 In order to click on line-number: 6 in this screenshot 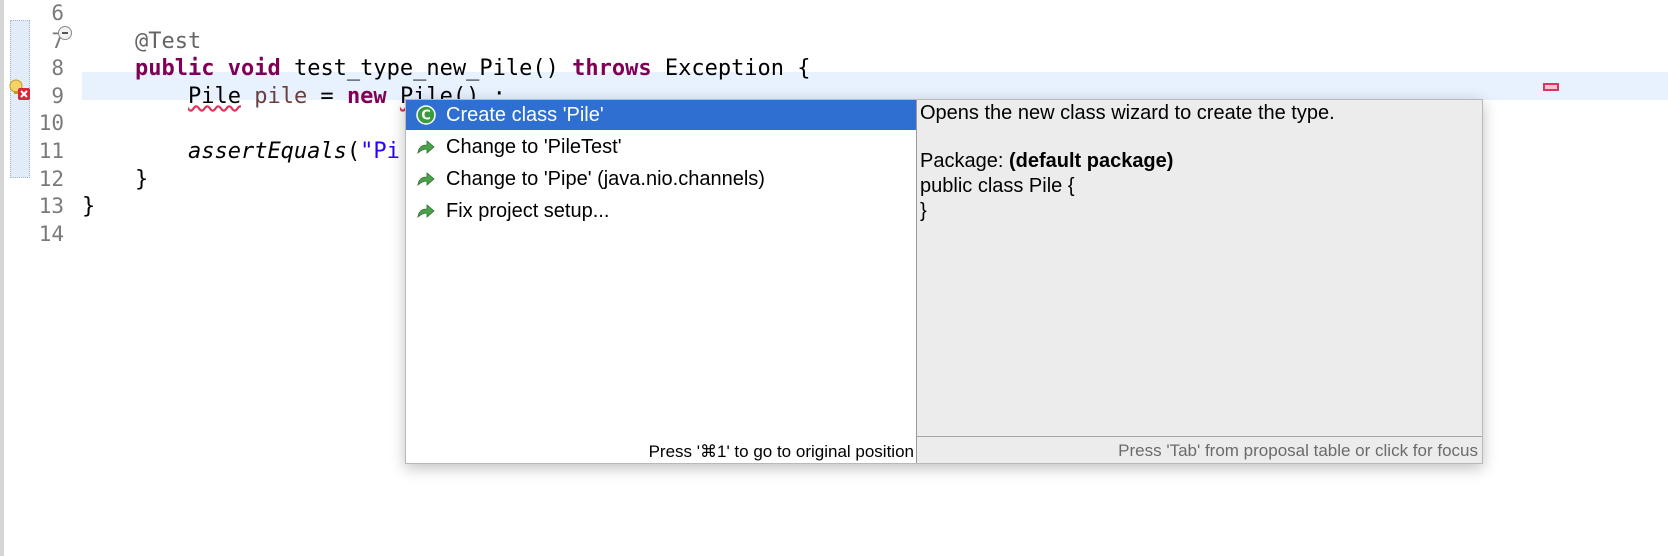, I will do `click(57, 13)`.